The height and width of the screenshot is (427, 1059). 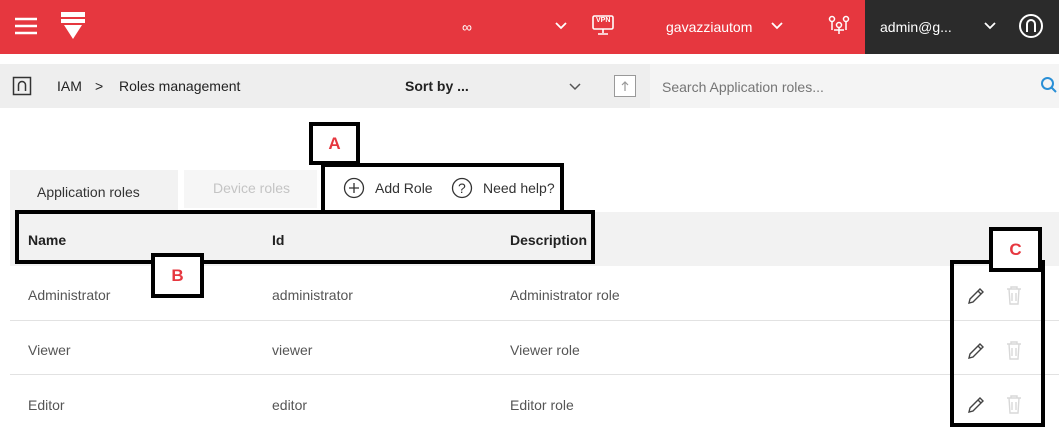 I want to click on vpn-icon: VPN, so click(x=603, y=25).